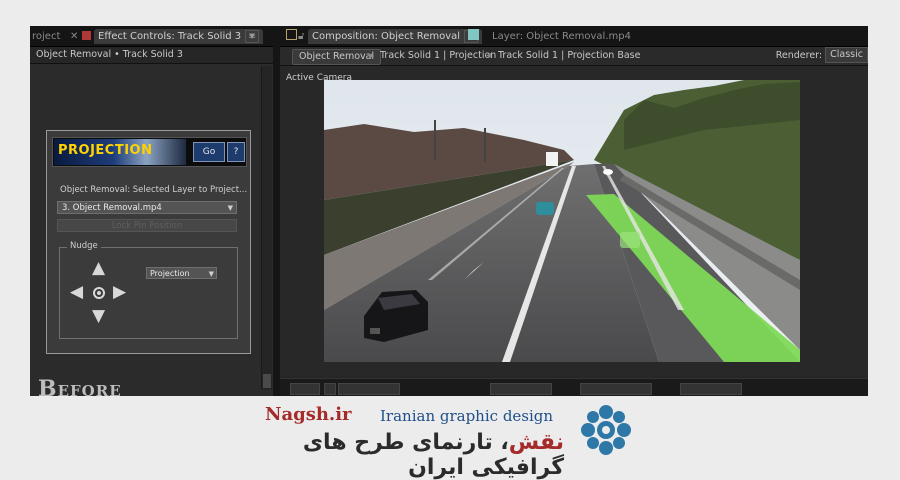  What do you see at coordinates (276, 211) in the screenshot?
I see `panel-splitter` at bounding box center [276, 211].